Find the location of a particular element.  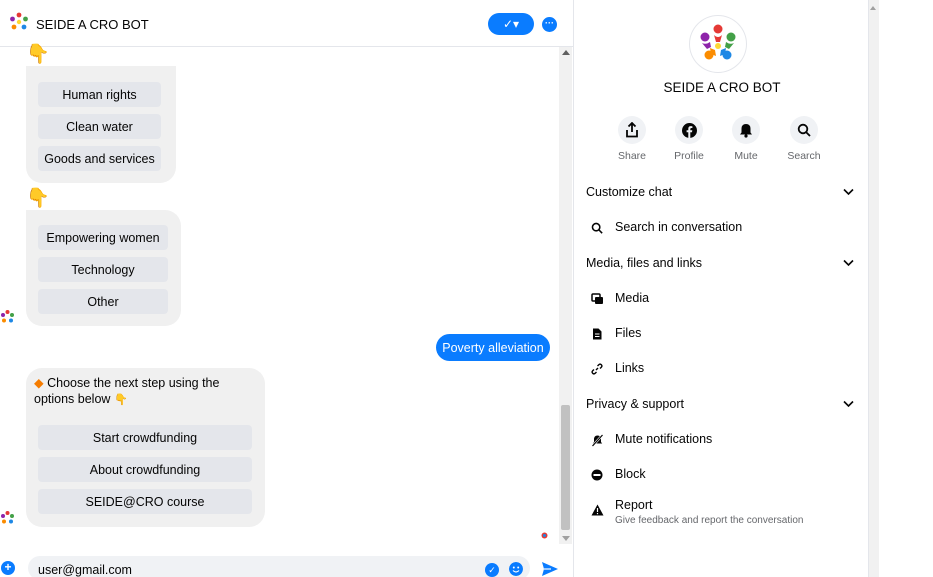

diamond-icon: ◆ is located at coordinates (39, 383).